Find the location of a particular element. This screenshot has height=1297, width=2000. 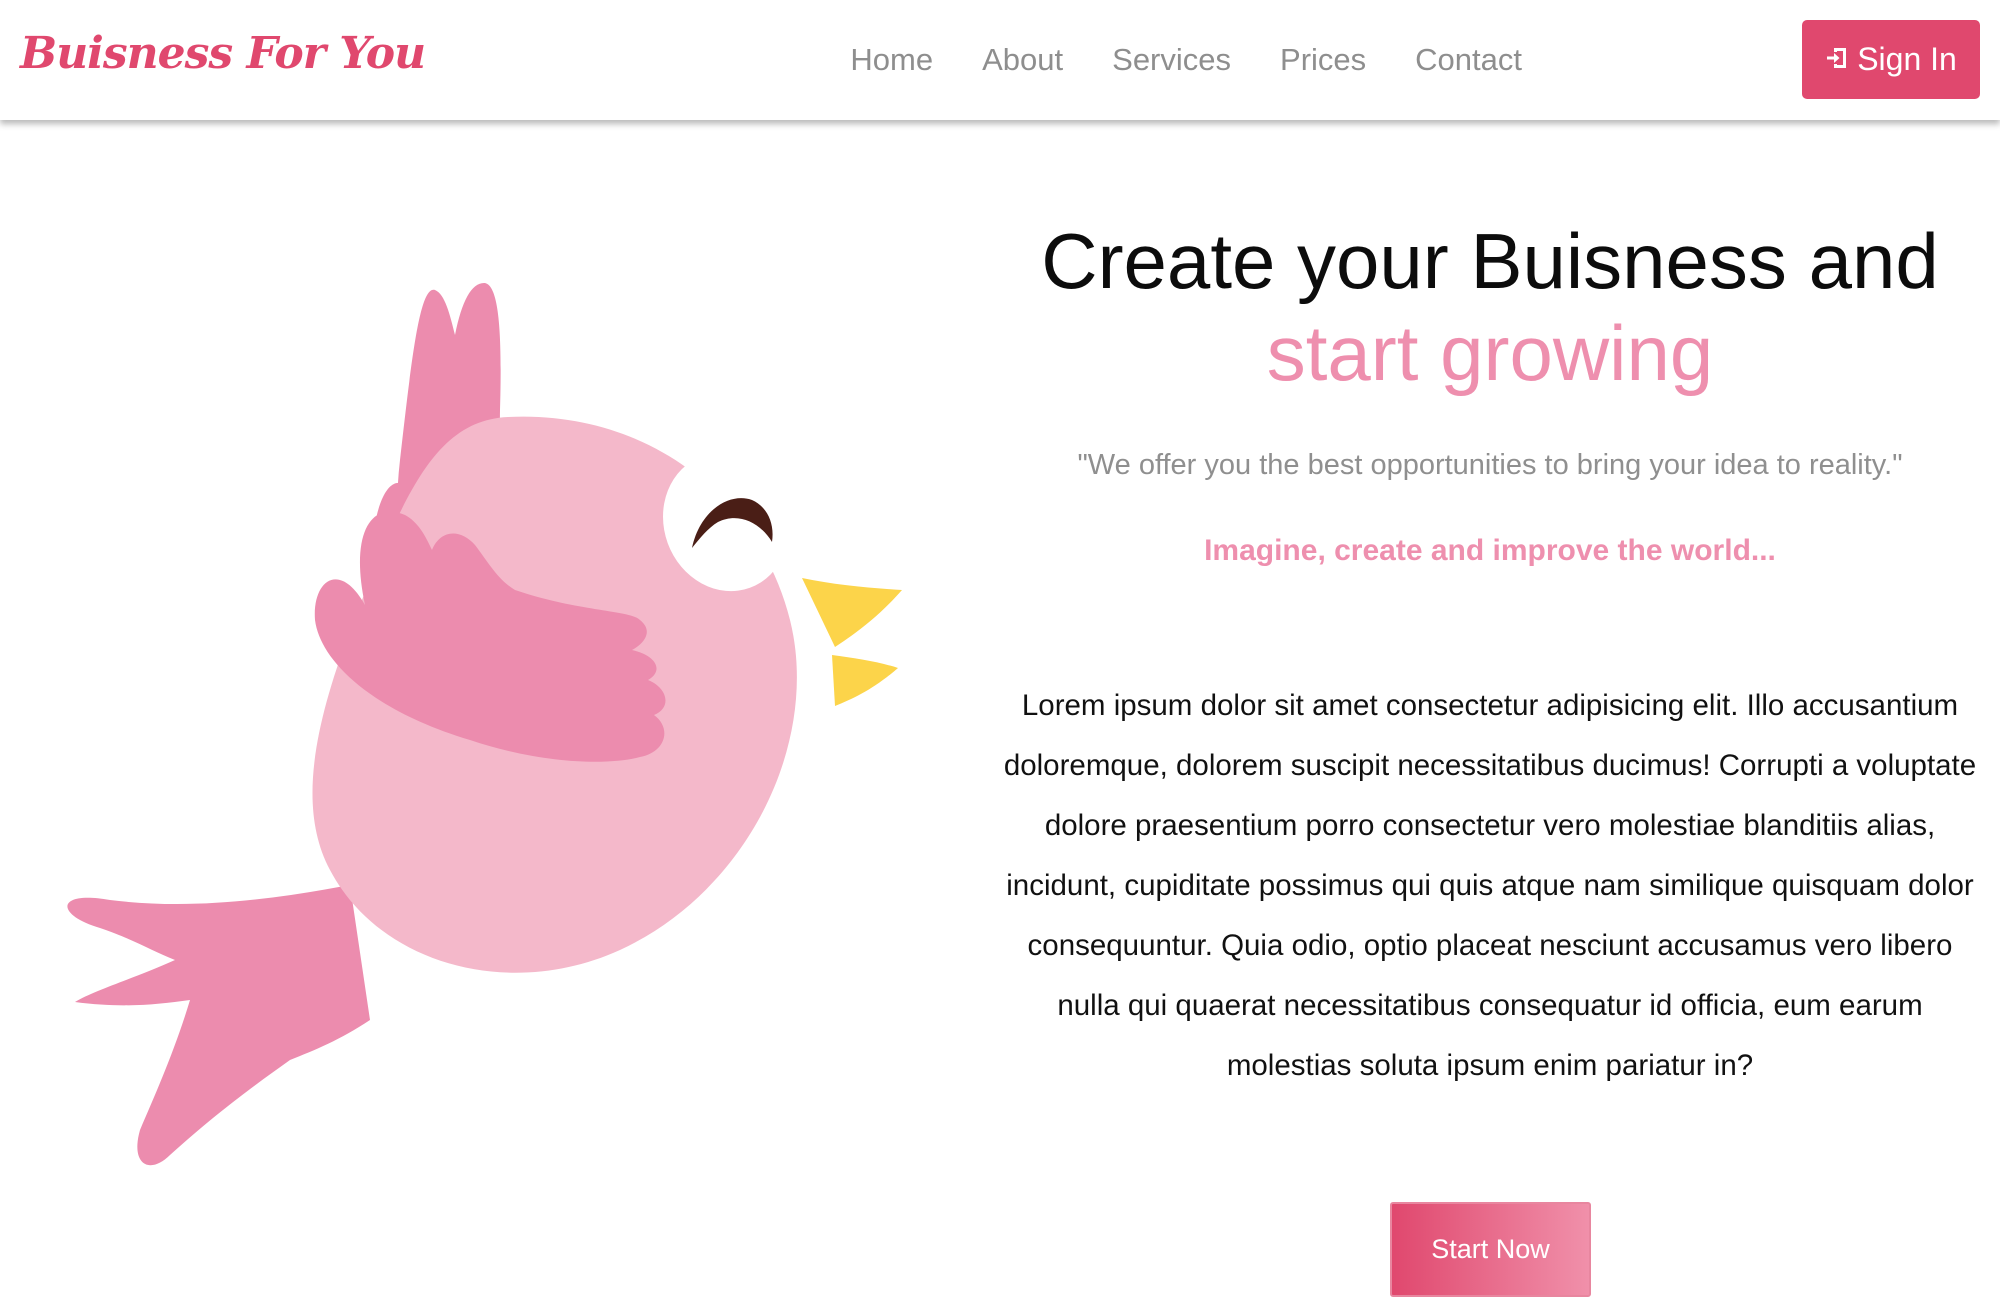

sign-in-button: Sign In is located at coordinates (1891, 59).